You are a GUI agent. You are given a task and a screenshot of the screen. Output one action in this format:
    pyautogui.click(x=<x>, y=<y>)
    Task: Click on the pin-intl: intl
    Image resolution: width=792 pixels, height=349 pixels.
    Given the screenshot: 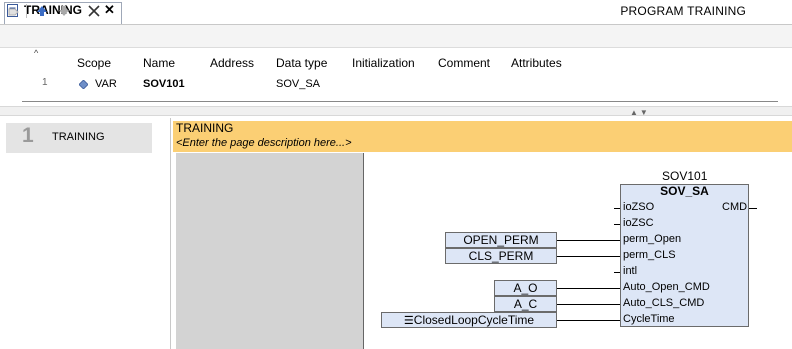 What is the action you would take?
    pyautogui.click(x=630, y=271)
    